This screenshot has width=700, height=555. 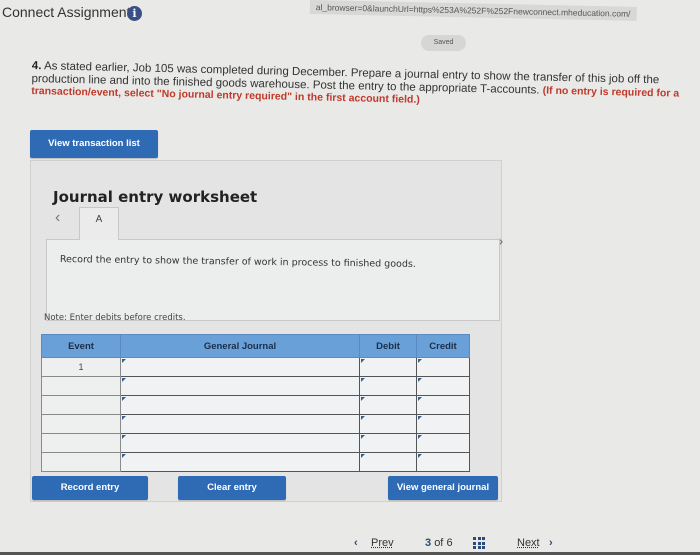 What do you see at coordinates (90, 488) in the screenshot?
I see `record-entry-button: Record entry` at bounding box center [90, 488].